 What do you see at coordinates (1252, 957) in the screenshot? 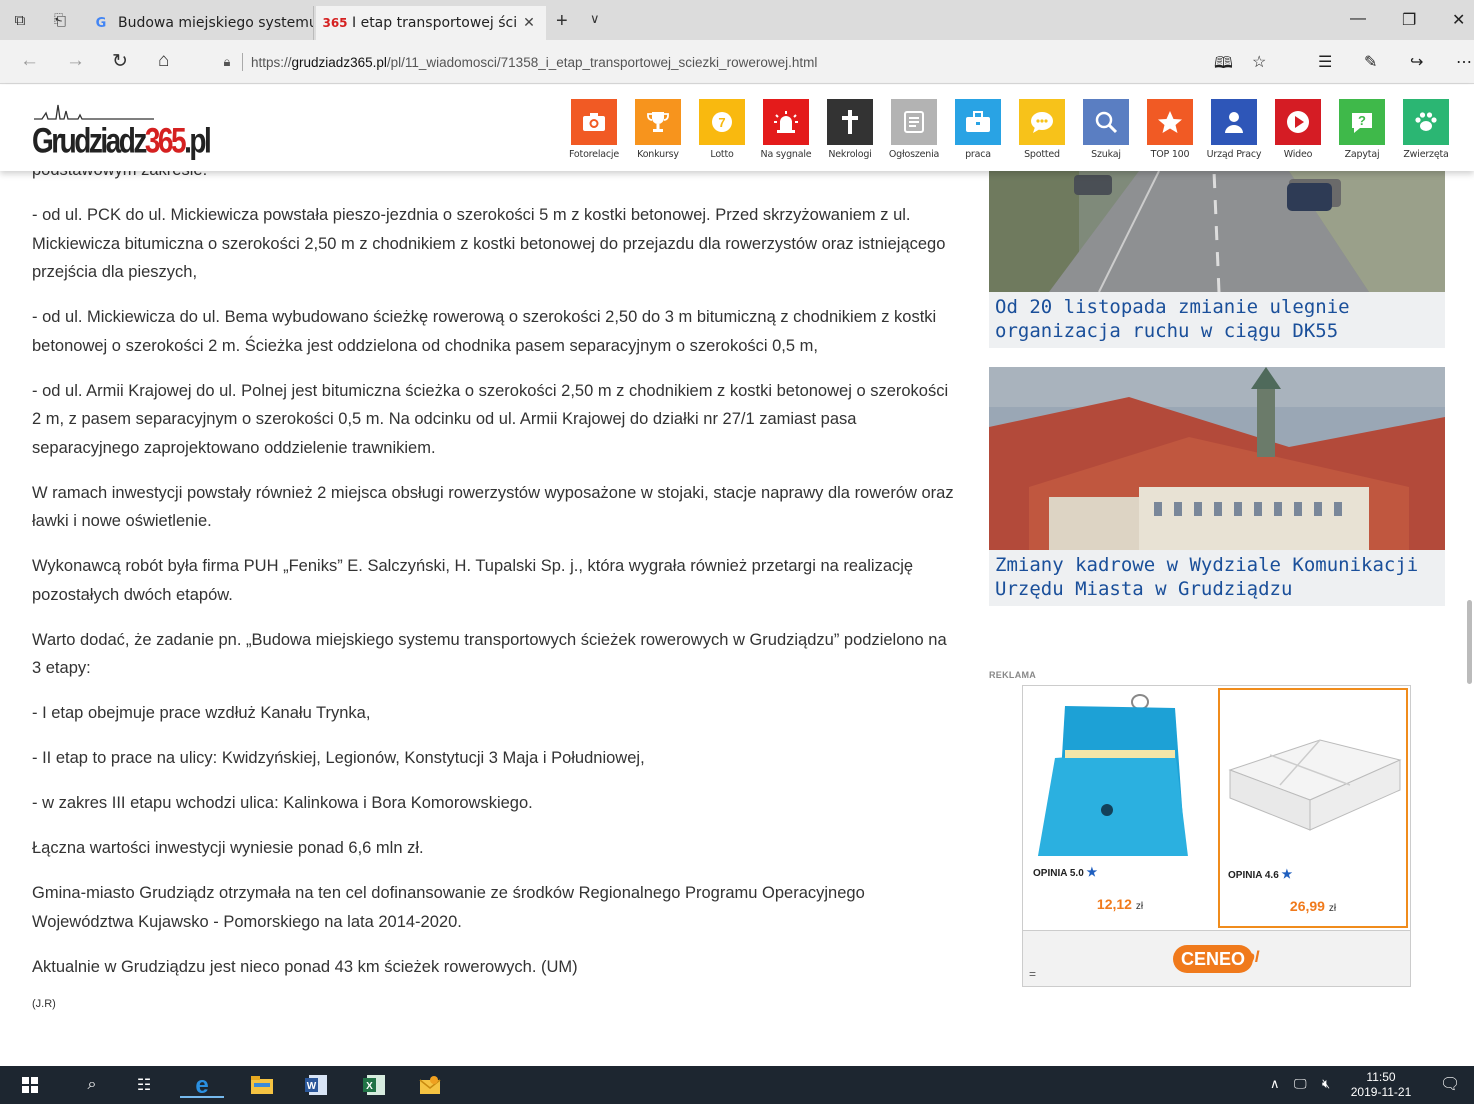
I see `ceneo-logo-suffix: pl` at bounding box center [1252, 957].